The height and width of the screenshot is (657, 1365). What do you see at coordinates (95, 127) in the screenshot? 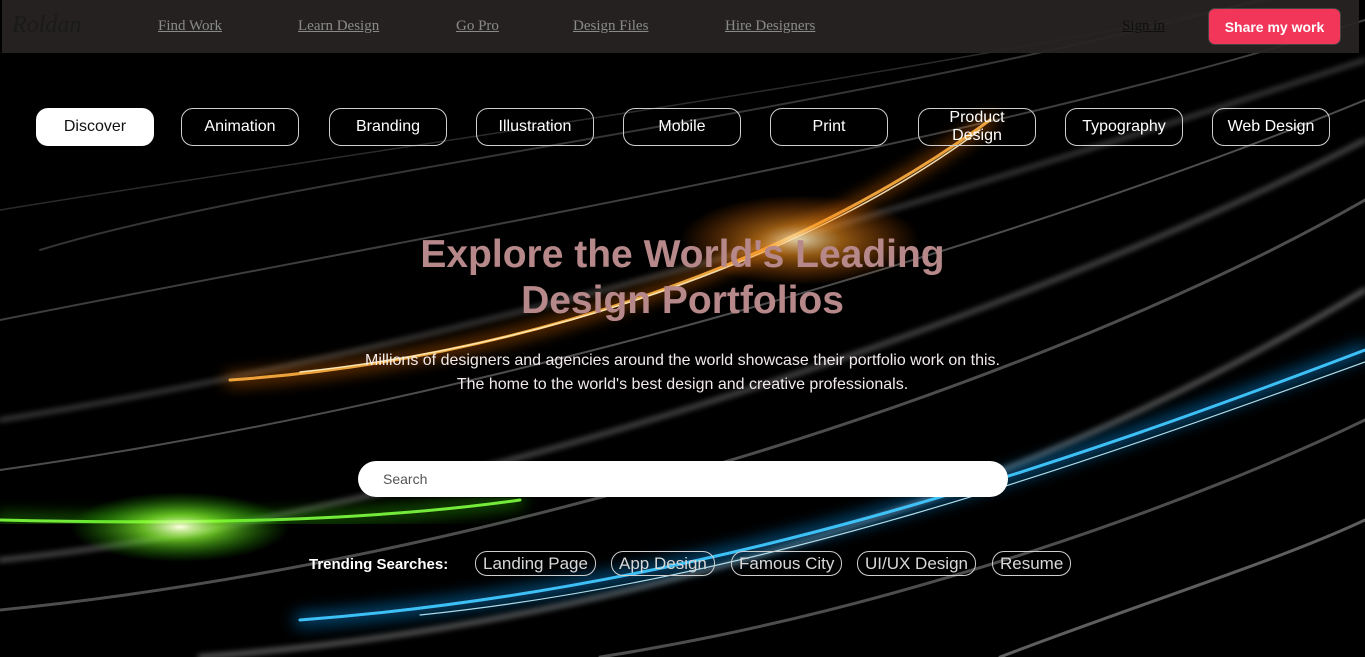
I see `category-discover: Discover` at bounding box center [95, 127].